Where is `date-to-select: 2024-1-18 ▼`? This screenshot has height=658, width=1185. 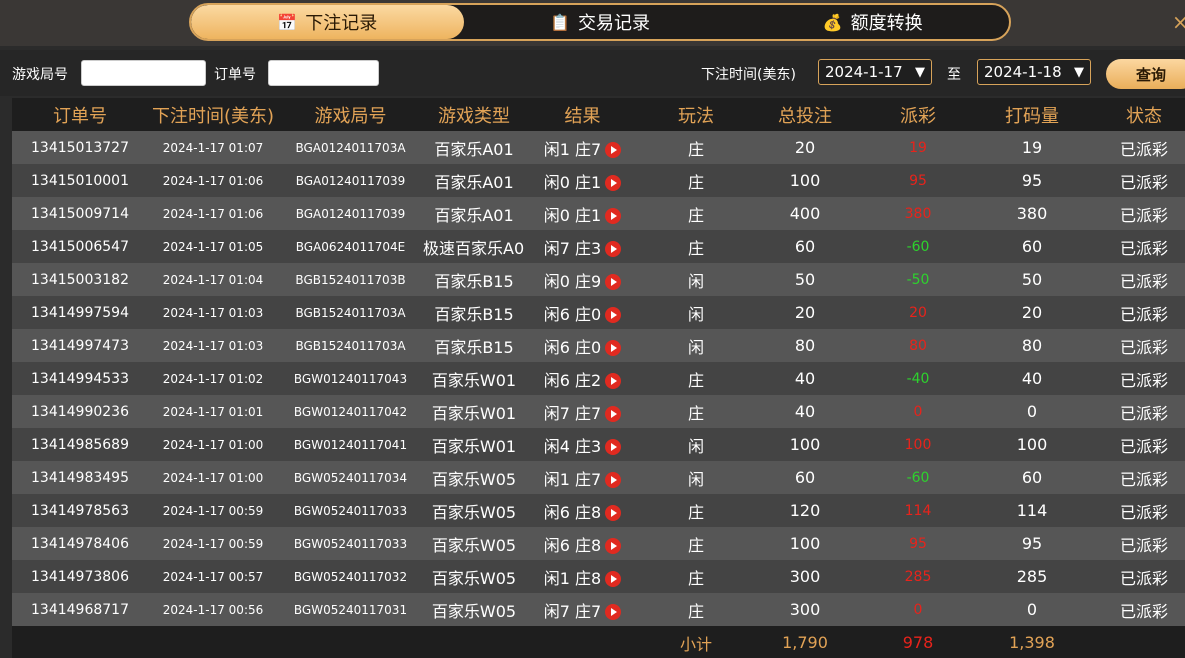 date-to-select: 2024-1-18 ▼ is located at coordinates (1034, 72).